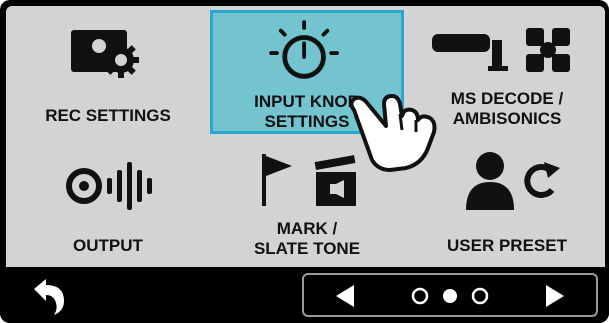  I want to click on tile-label-line: USER PRESET, so click(507, 245).